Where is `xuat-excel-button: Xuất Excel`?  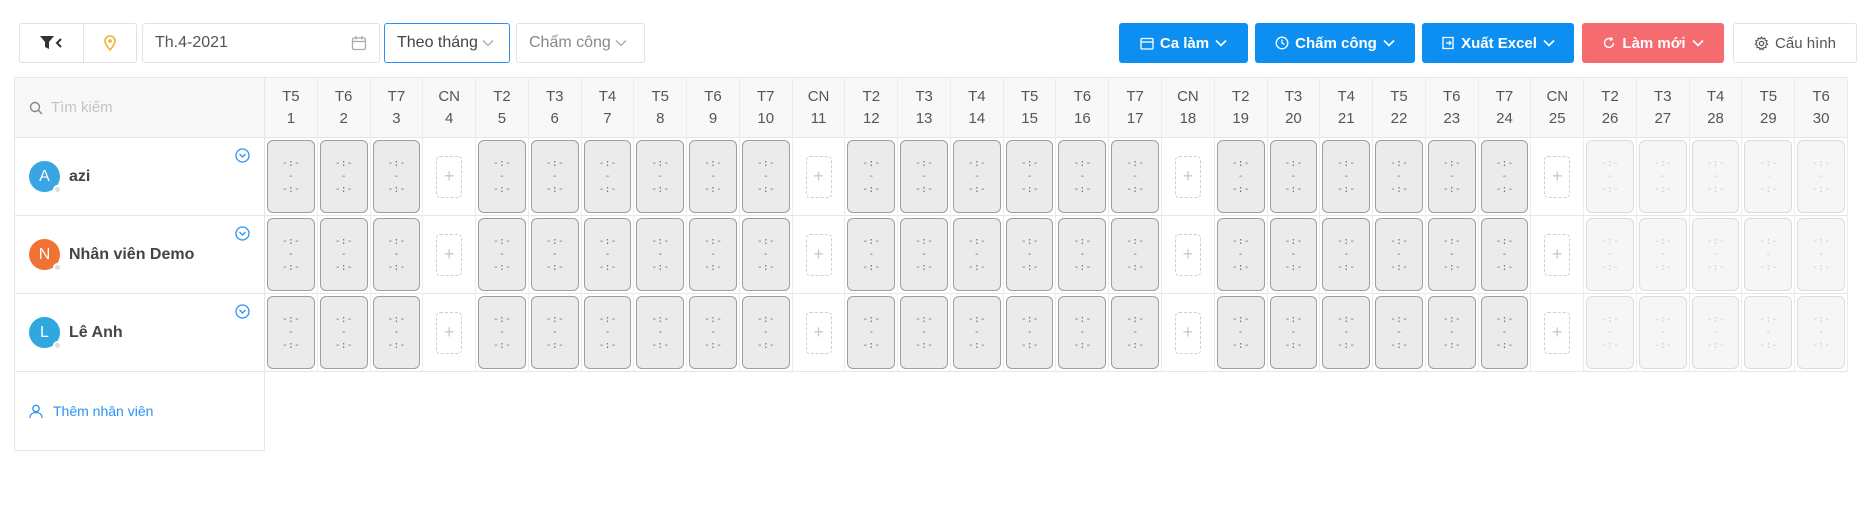 xuat-excel-button: Xuất Excel is located at coordinates (1498, 43).